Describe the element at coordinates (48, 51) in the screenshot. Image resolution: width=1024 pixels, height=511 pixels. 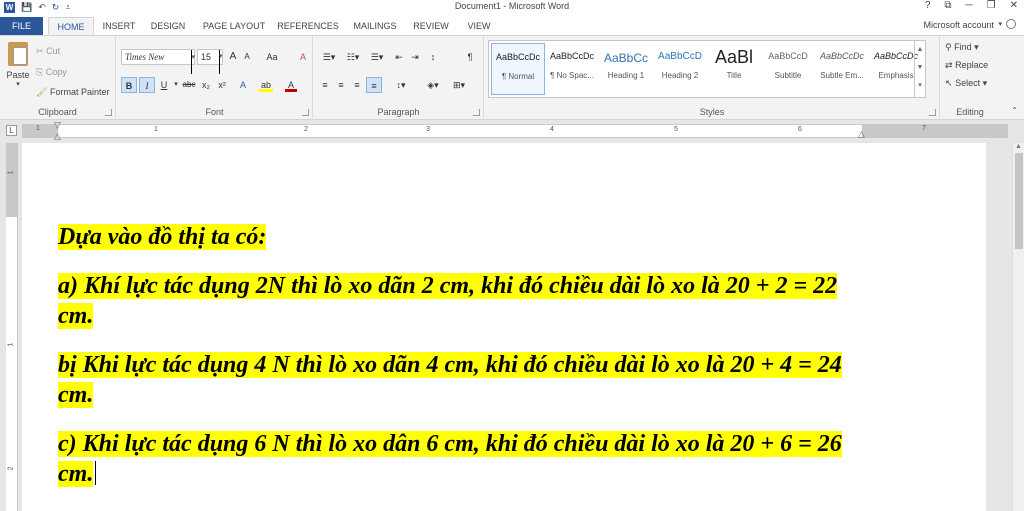
I see `cut-button: ✂ Cut` at that location.